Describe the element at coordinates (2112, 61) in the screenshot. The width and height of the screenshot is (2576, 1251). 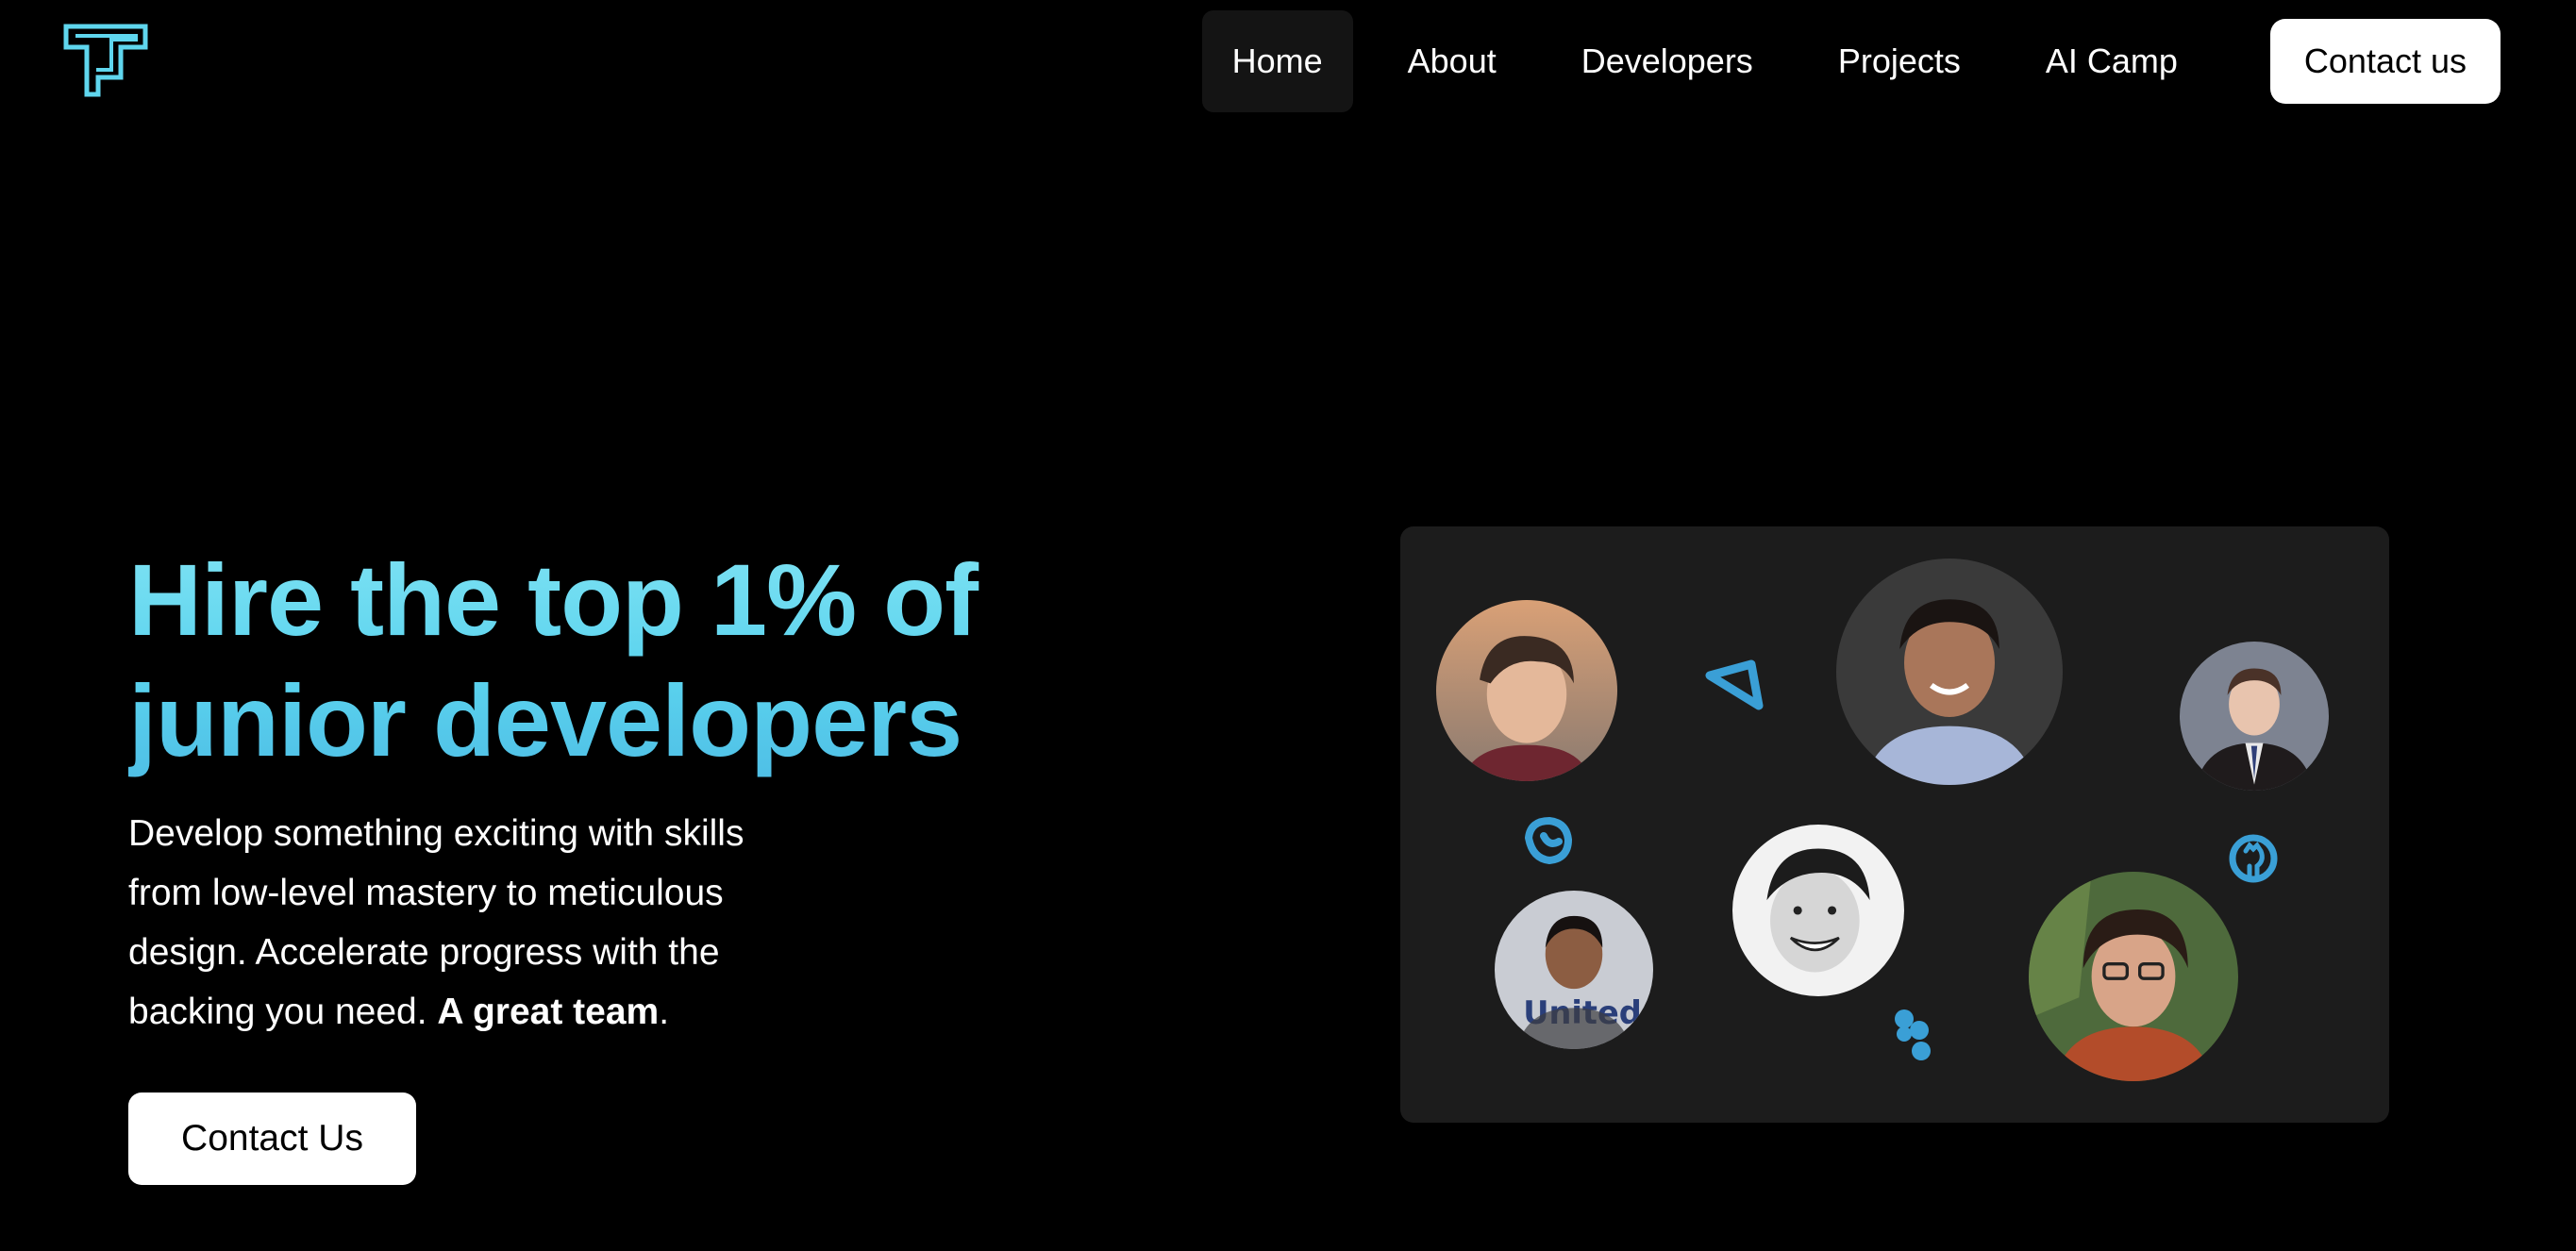
I see `nav-ai-camp: AI Camp` at that location.